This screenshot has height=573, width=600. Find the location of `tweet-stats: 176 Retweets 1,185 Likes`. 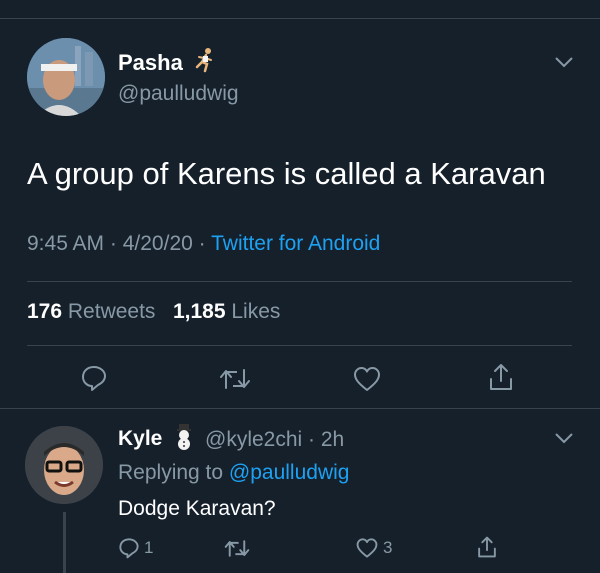

tweet-stats: 176 Retweets 1,185 Likes is located at coordinates (153, 312).